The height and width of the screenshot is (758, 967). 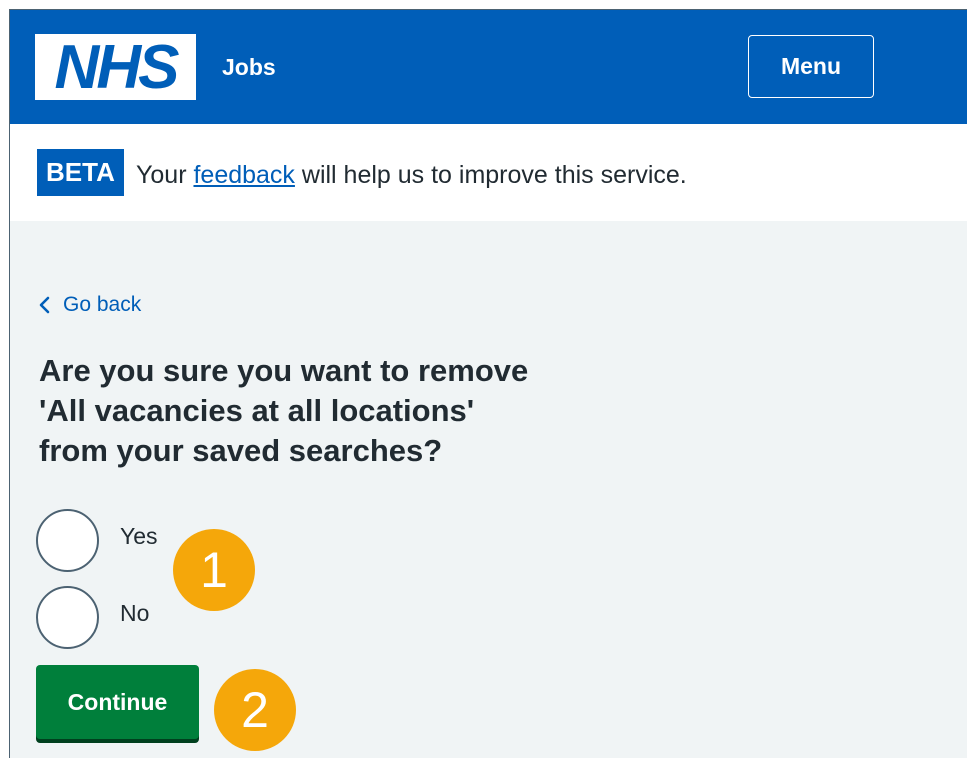 I want to click on site-header: NHS Jobs Menu, so click(x=488, y=67).